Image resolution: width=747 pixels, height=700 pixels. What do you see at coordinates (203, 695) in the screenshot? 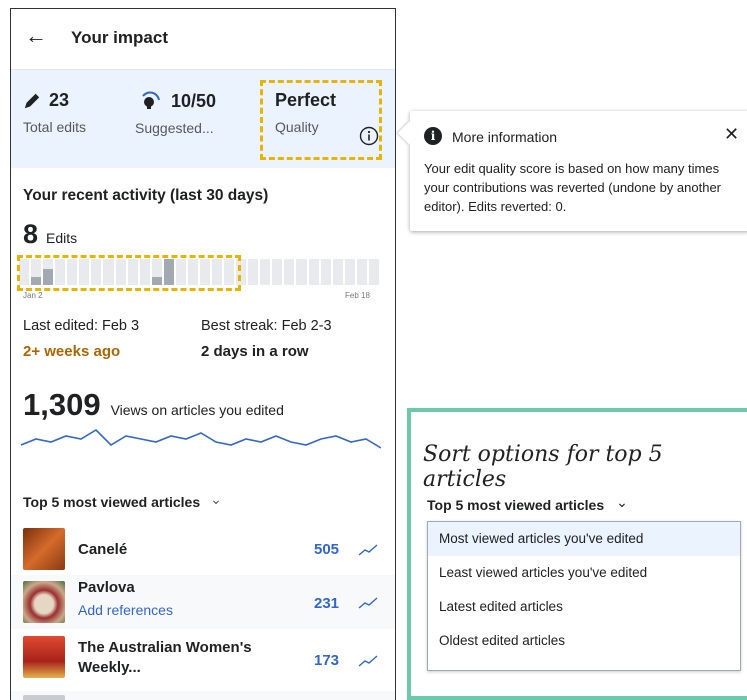
I see `list-item-partial` at bounding box center [203, 695].